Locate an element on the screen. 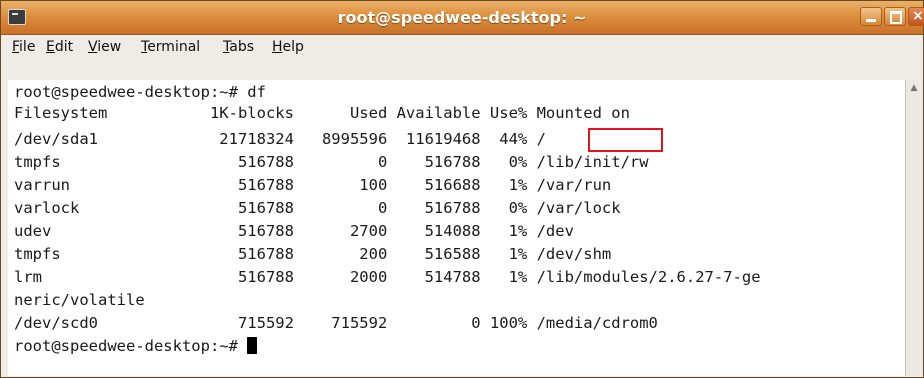 This screenshot has width=924, height=378. terminal-prompt-line: root@speedwee-desktop:~# is located at coordinates (136, 346).